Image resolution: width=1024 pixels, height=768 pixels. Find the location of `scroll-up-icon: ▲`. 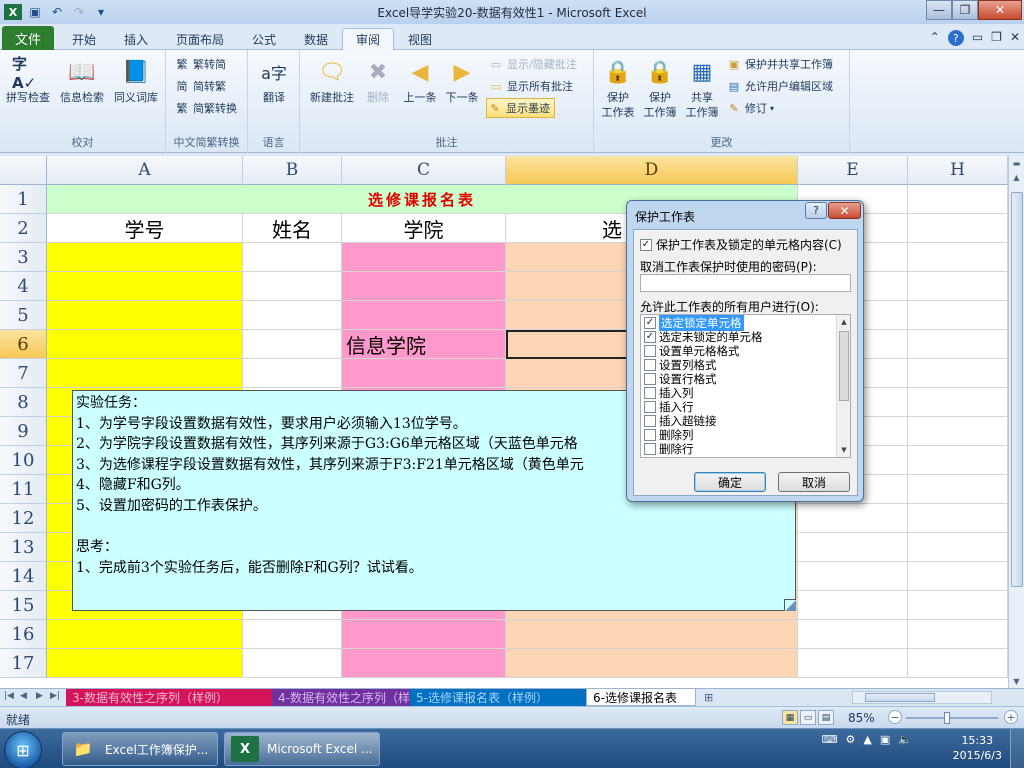

scroll-up-icon: ▲ is located at coordinates (1016, 177).